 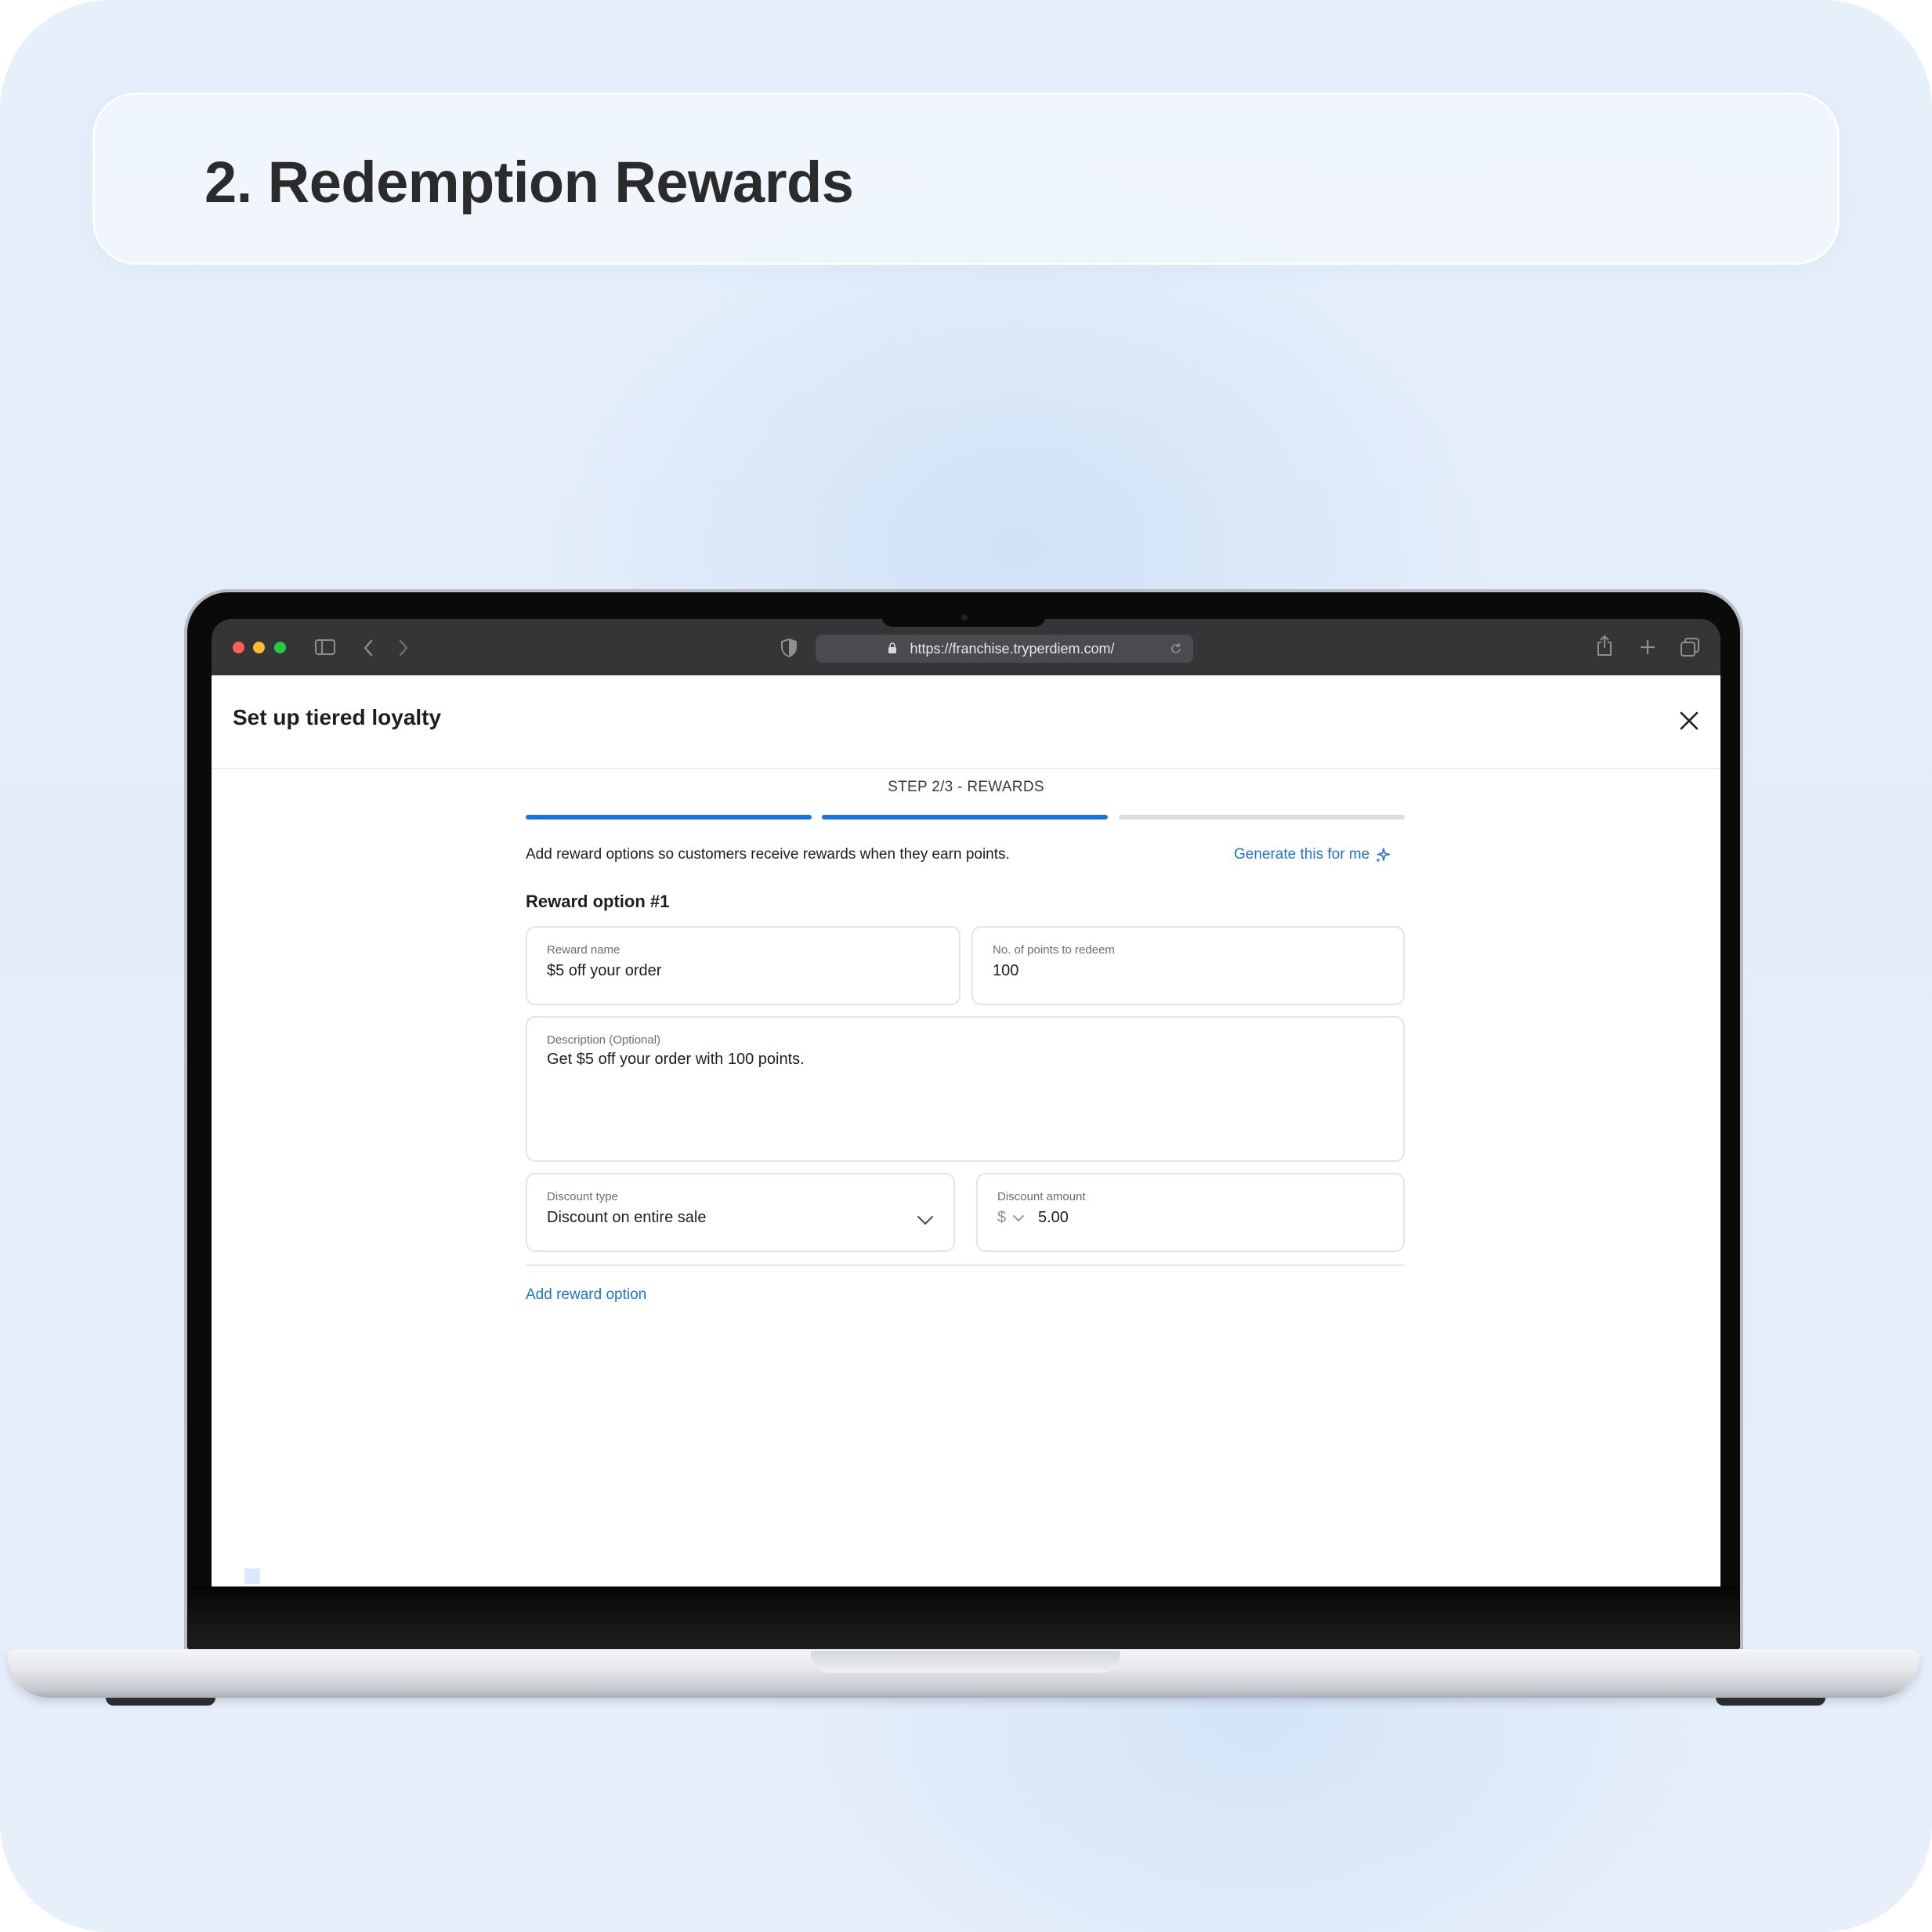 I want to click on back-icon, so click(x=368, y=648).